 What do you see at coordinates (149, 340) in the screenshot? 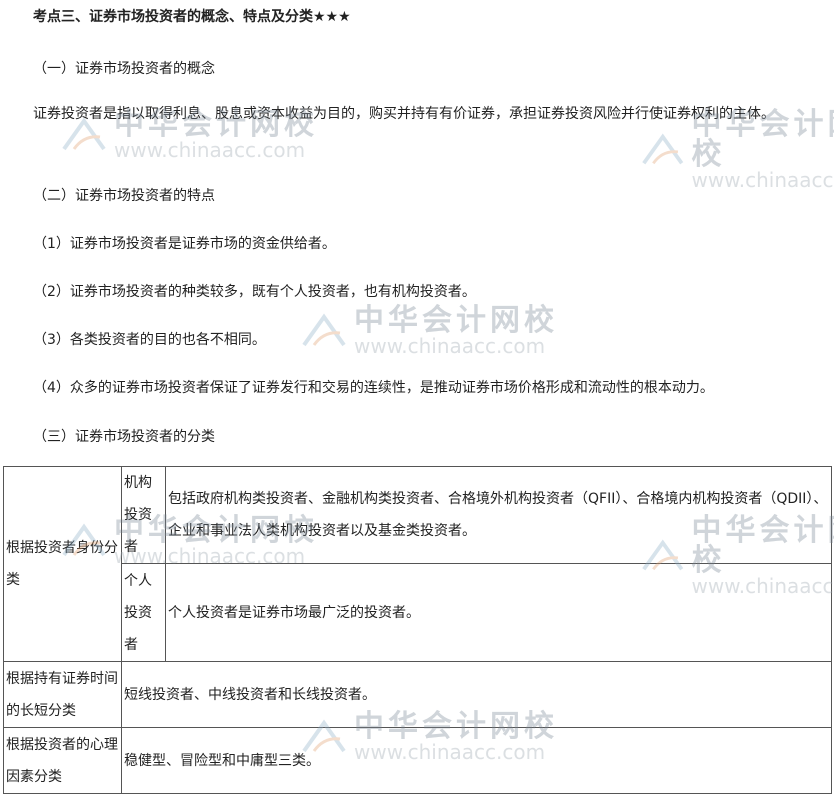
I see `feature-item: （3）各类投资者的目的也各不相同。` at bounding box center [149, 340].